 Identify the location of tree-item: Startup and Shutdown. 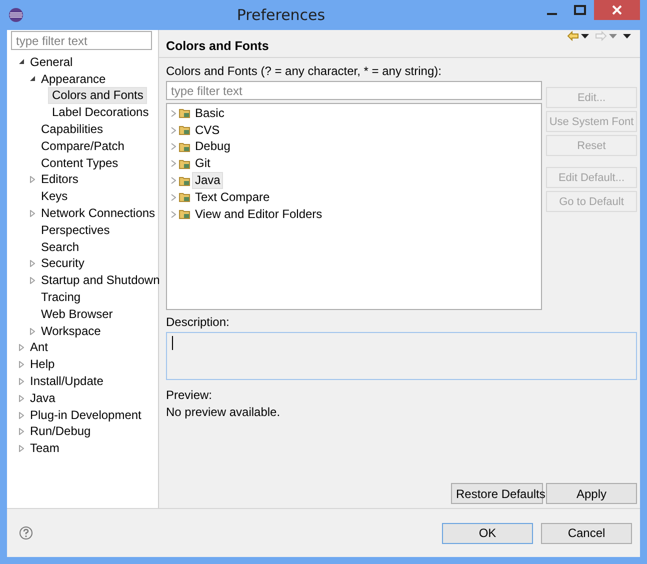
(100, 280).